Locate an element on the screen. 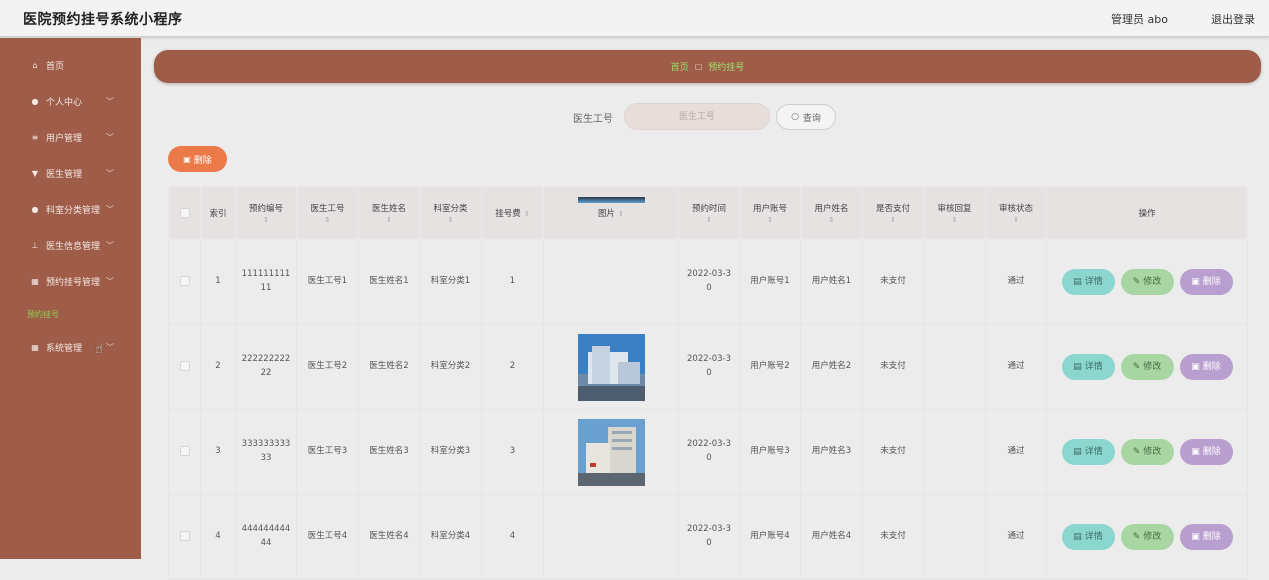 Image resolution: width=1269 pixels, height=580 pixels. col-review-status-label: 审核状态 is located at coordinates (1015, 209).